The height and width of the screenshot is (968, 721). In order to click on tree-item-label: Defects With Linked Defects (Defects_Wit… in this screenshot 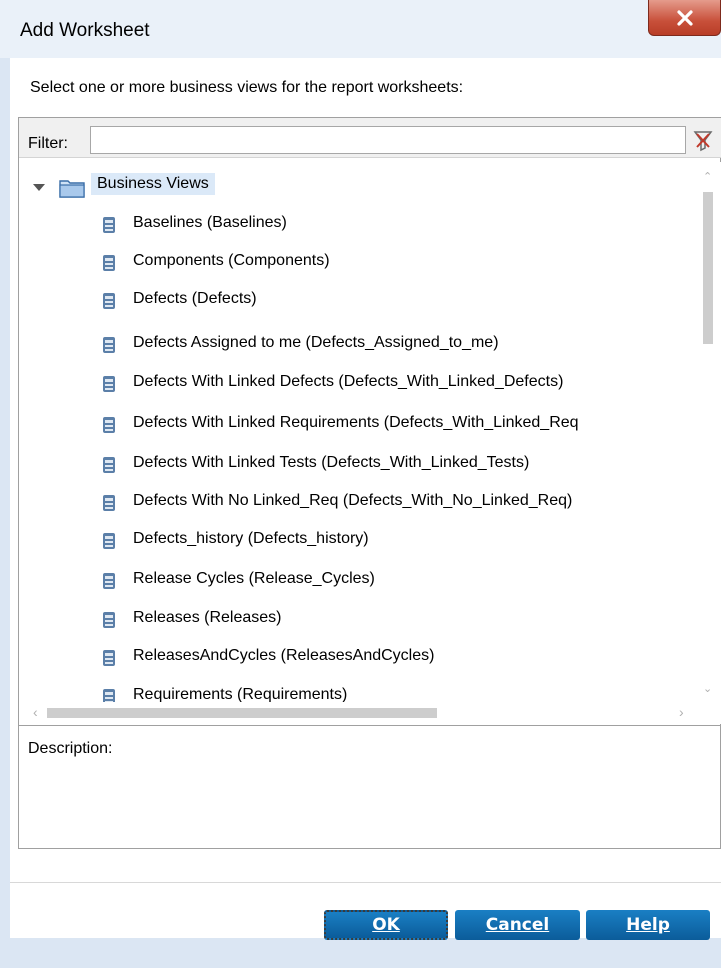, I will do `click(348, 381)`.